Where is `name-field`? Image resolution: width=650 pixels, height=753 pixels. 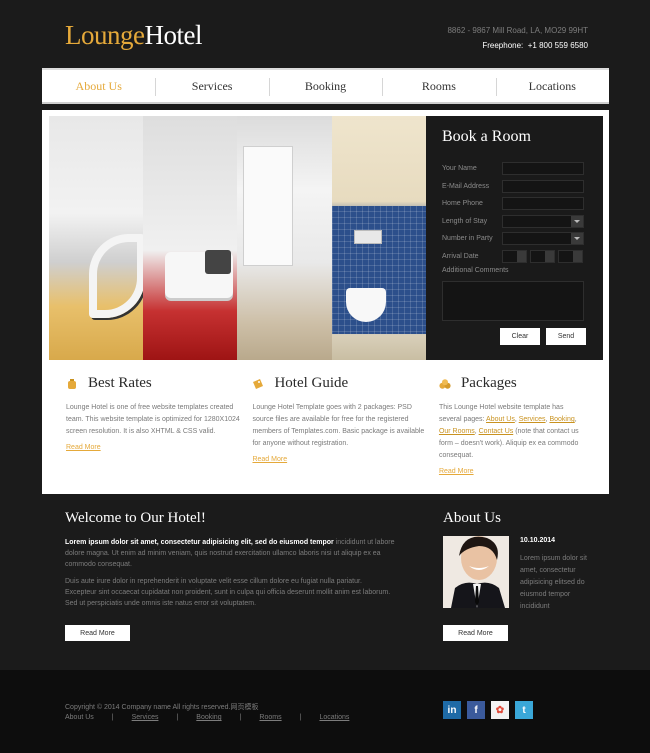
name-field is located at coordinates (543, 169).